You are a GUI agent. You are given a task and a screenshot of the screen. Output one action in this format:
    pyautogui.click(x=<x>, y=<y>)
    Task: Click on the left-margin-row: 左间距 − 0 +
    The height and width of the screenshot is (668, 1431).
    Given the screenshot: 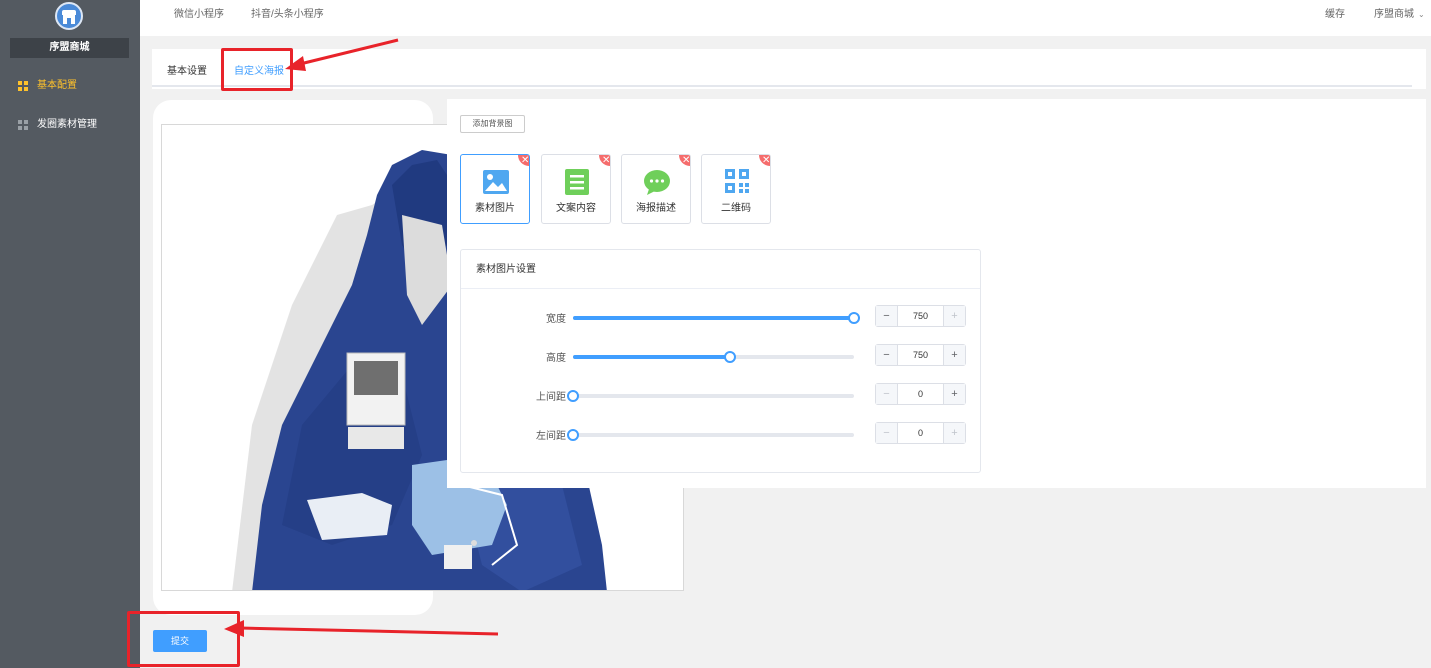 What is the action you would take?
    pyautogui.click(x=720, y=434)
    